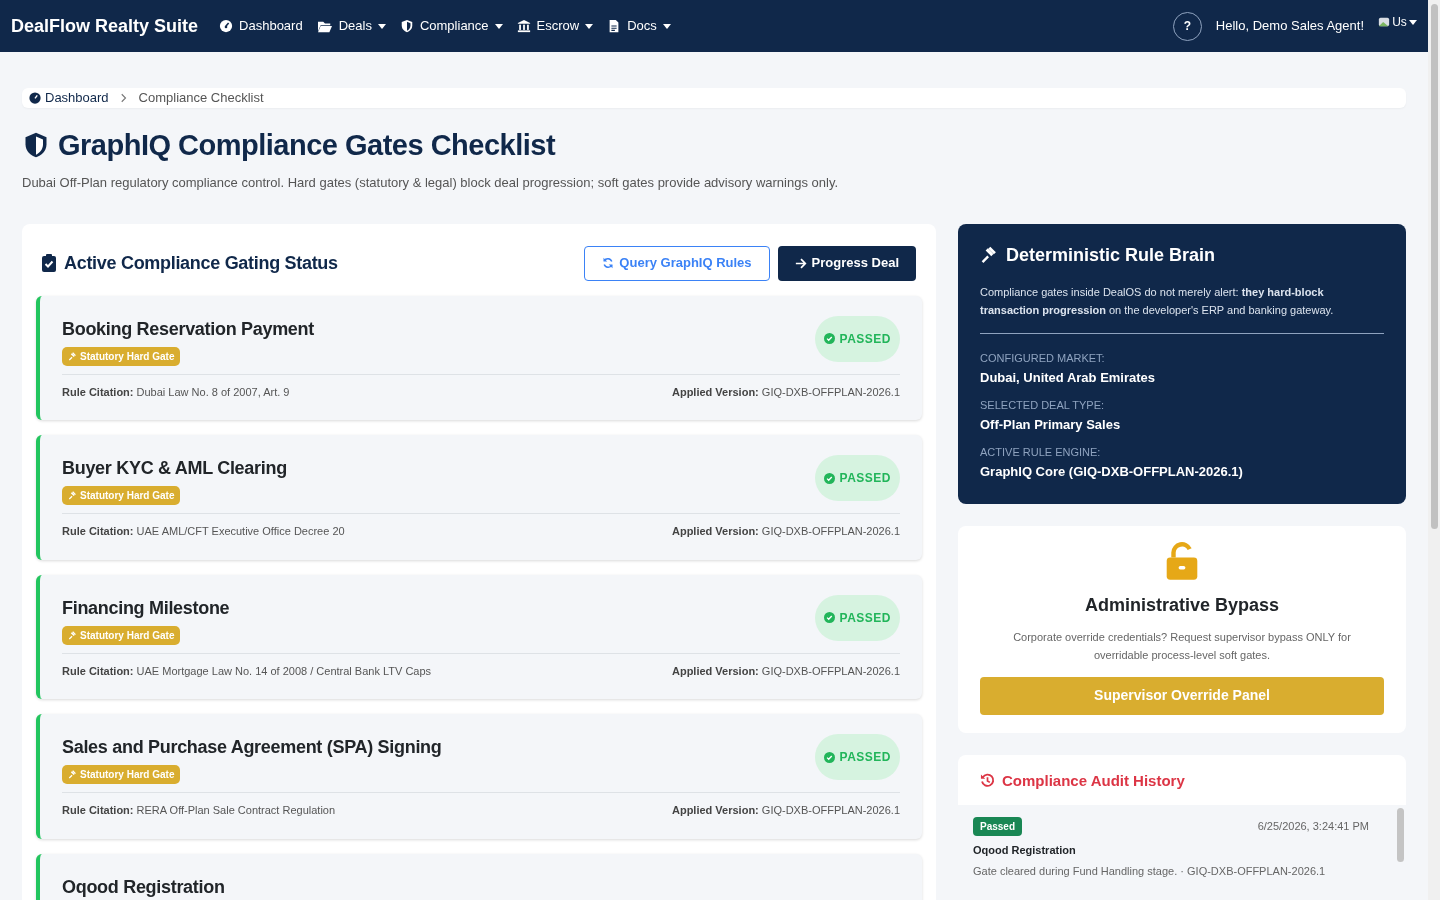 This screenshot has height=900, width=1440. Describe the element at coordinates (1182, 646) in the screenshot. I see `bypass-description: Corporate override credentials? Request supervisor bypass ONLY for overridable process-level soft gates.` at that location.